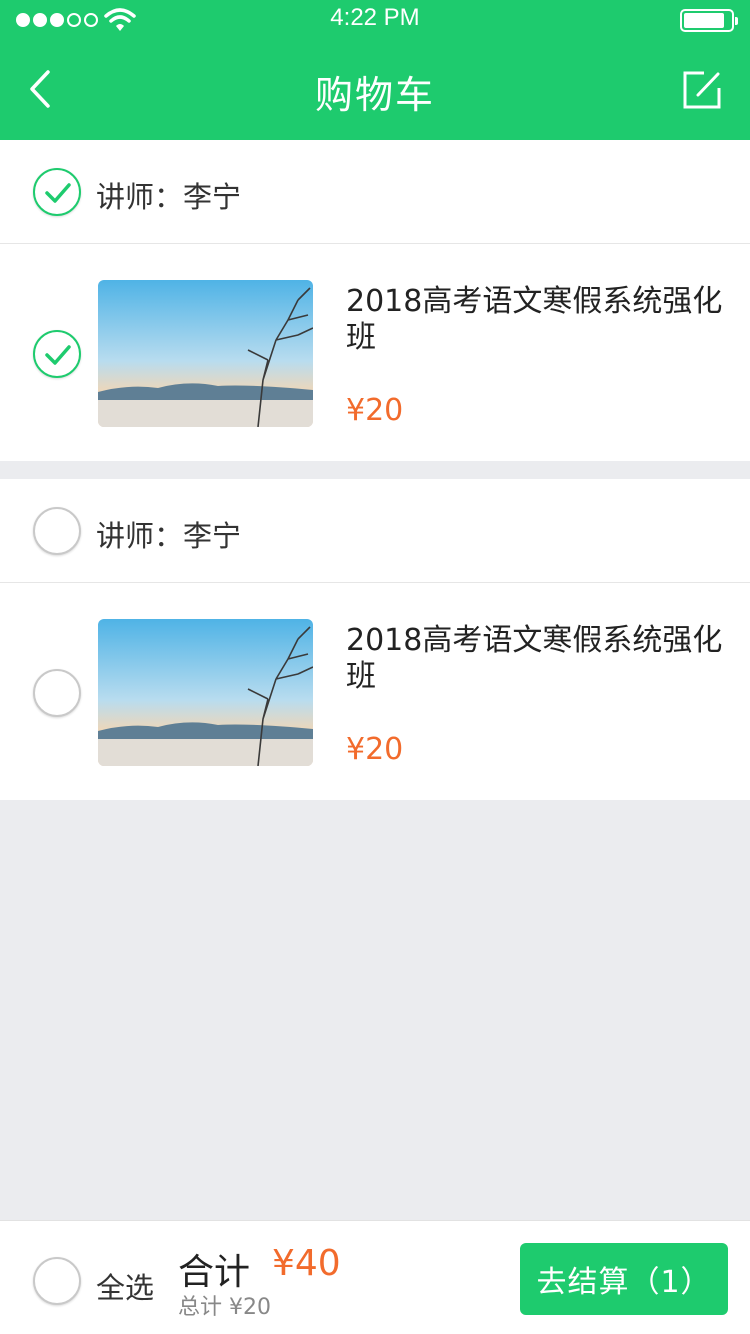 This screenshot has width=750, height=1334. Describe the element at coordinates (224, 1307) in the screenshot. I see `total-line: 总计 ¥20` at that location.